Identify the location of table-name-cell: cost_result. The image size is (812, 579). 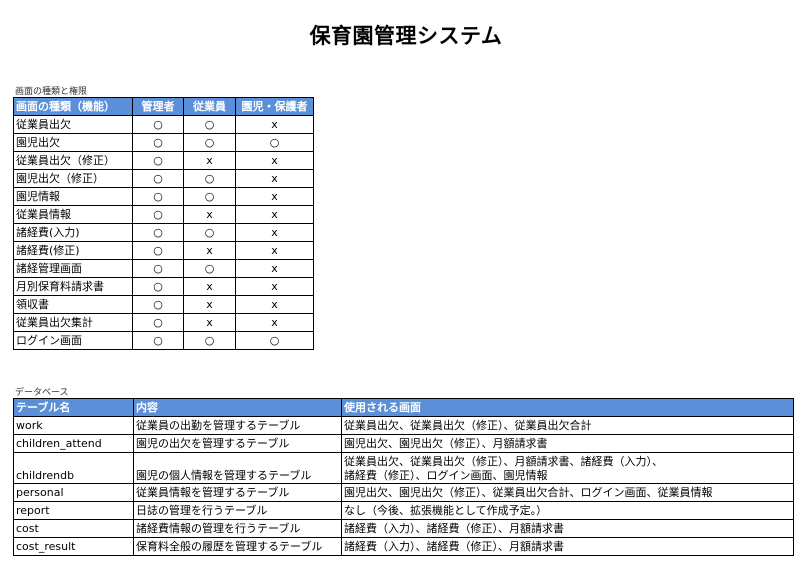
(73, 546).